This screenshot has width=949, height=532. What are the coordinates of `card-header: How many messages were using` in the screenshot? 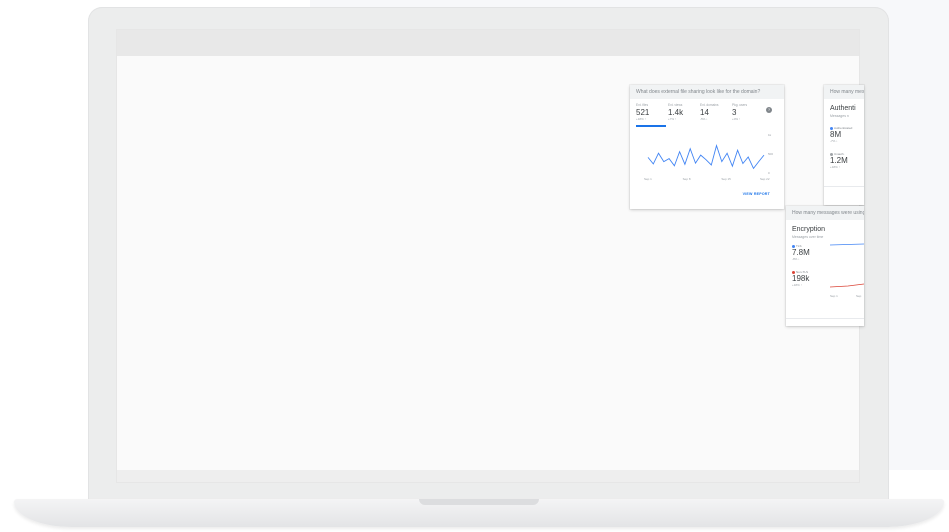 It's located at (825, 213).